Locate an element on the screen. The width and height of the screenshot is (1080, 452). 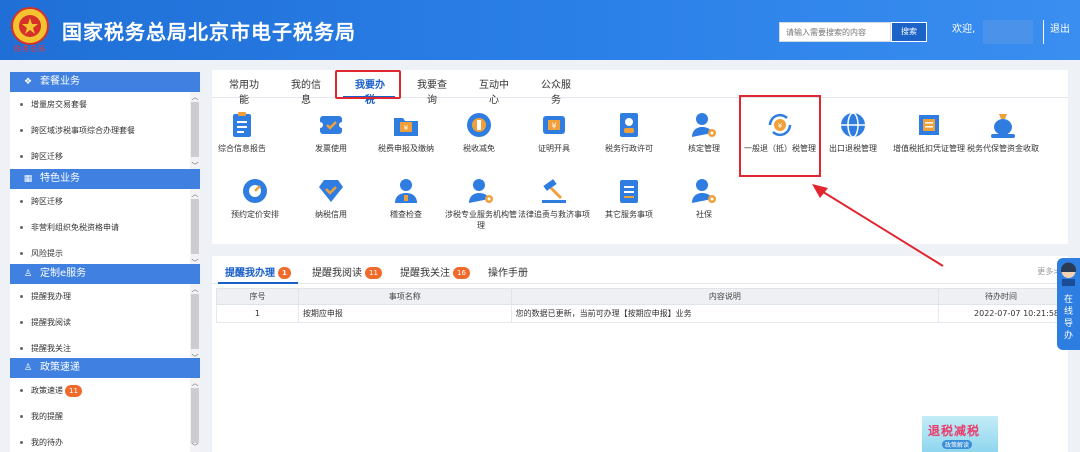
highlight-box-refund is located at coordinates (780, 136).